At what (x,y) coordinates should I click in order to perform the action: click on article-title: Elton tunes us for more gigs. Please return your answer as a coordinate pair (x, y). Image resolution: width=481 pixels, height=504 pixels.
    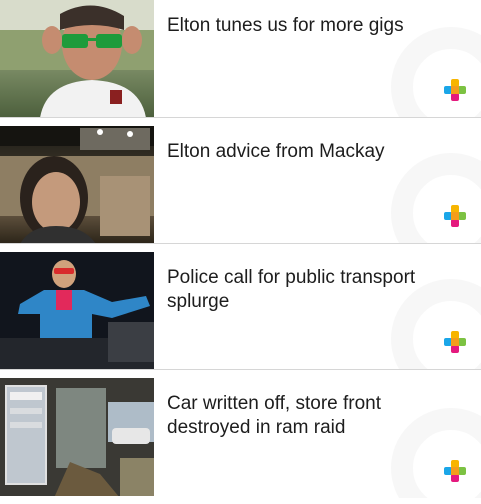
    Looking at the image, I should click on (307, 26).